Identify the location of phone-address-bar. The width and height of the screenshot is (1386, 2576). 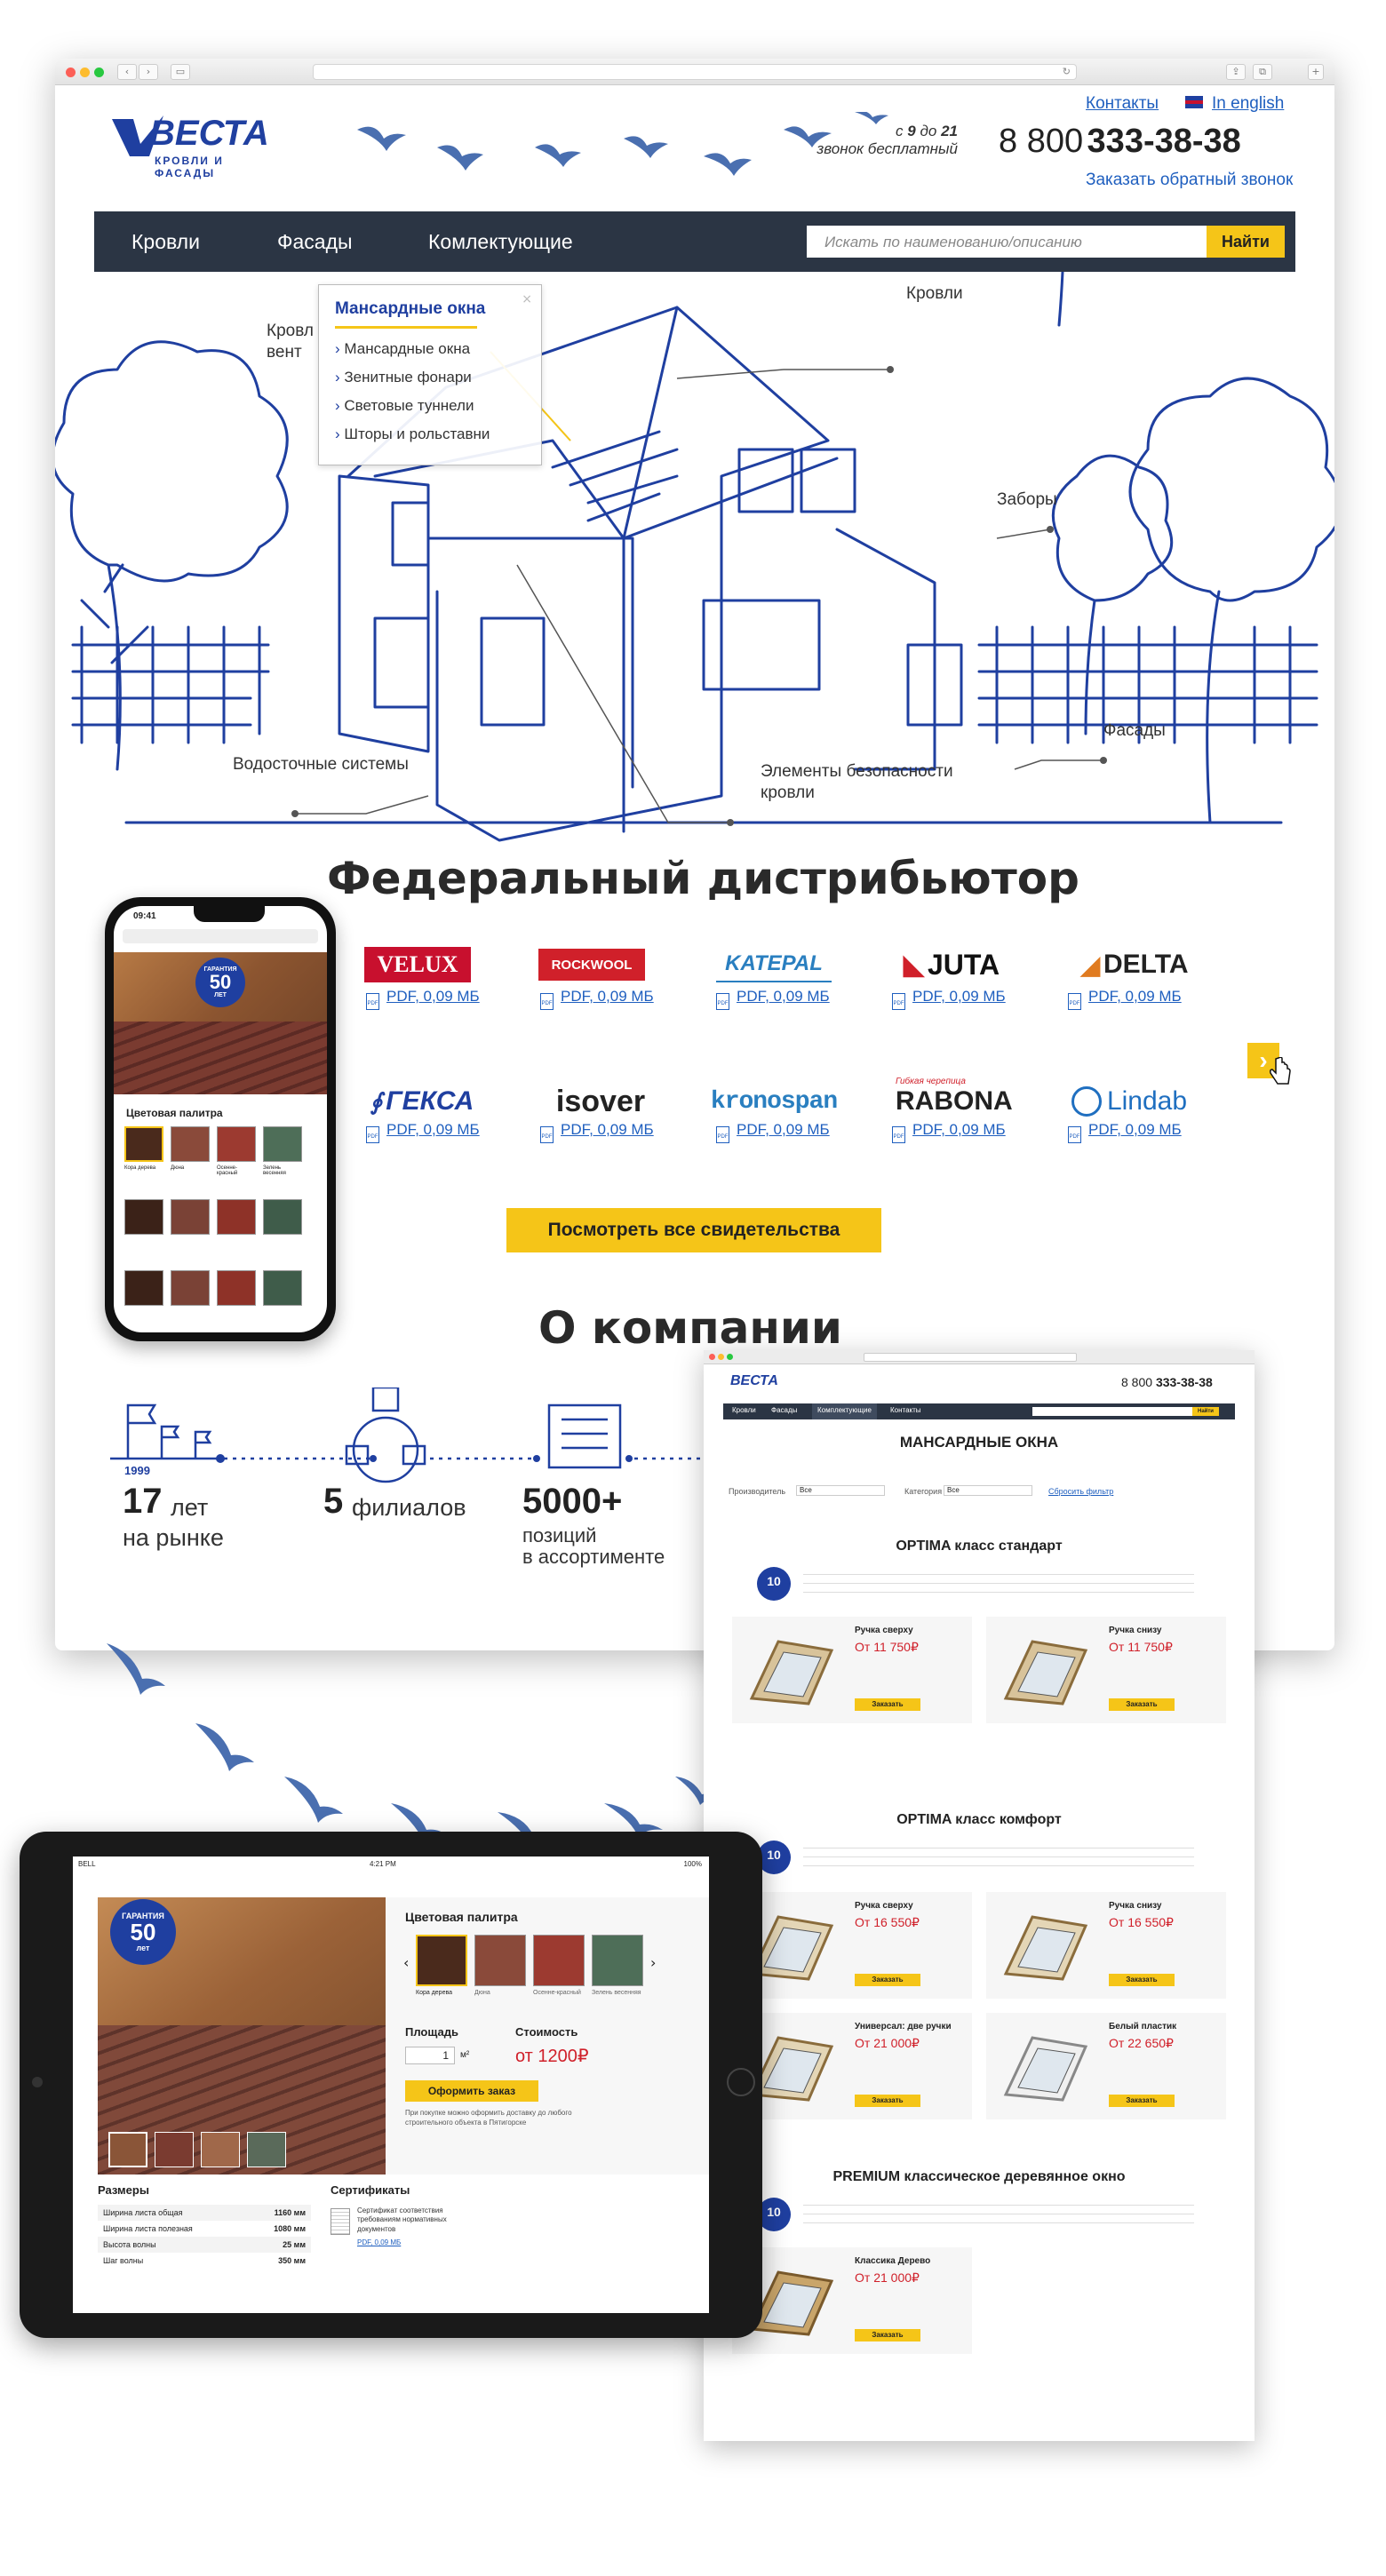
(220, 936).